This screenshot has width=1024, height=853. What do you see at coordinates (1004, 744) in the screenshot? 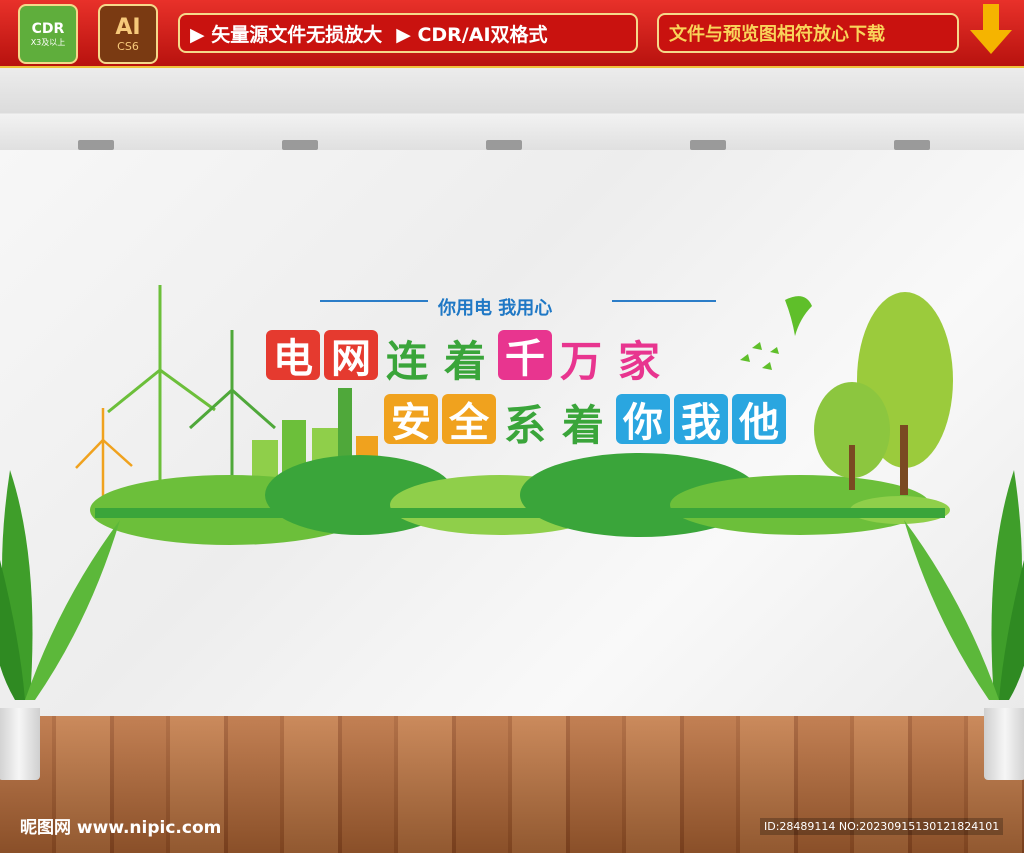
I see `plant-pot-right` at bounding box center [1004, 744].